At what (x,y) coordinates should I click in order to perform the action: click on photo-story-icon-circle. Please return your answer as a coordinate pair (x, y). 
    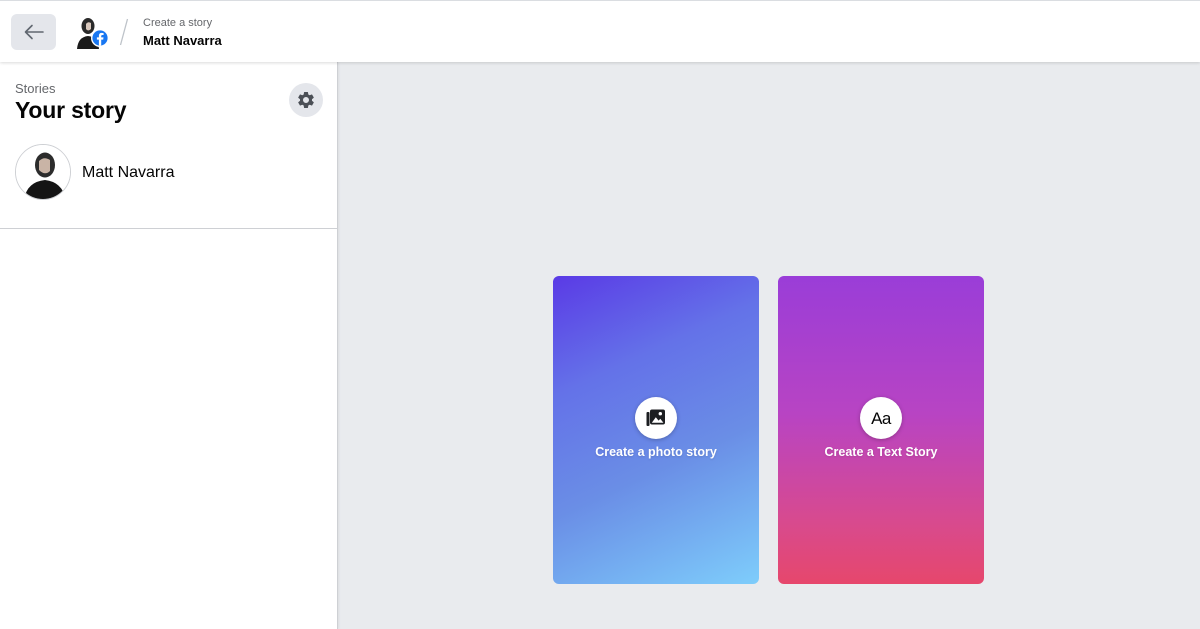
    Looking at the image, I should click on (656, 418).